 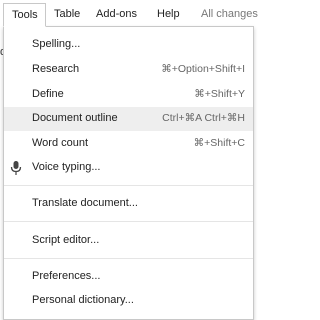 What do you see at coordinates (60, 143) in the screenshot?
I see `menu-item-label: Word count` at bounding box center [60, 143].